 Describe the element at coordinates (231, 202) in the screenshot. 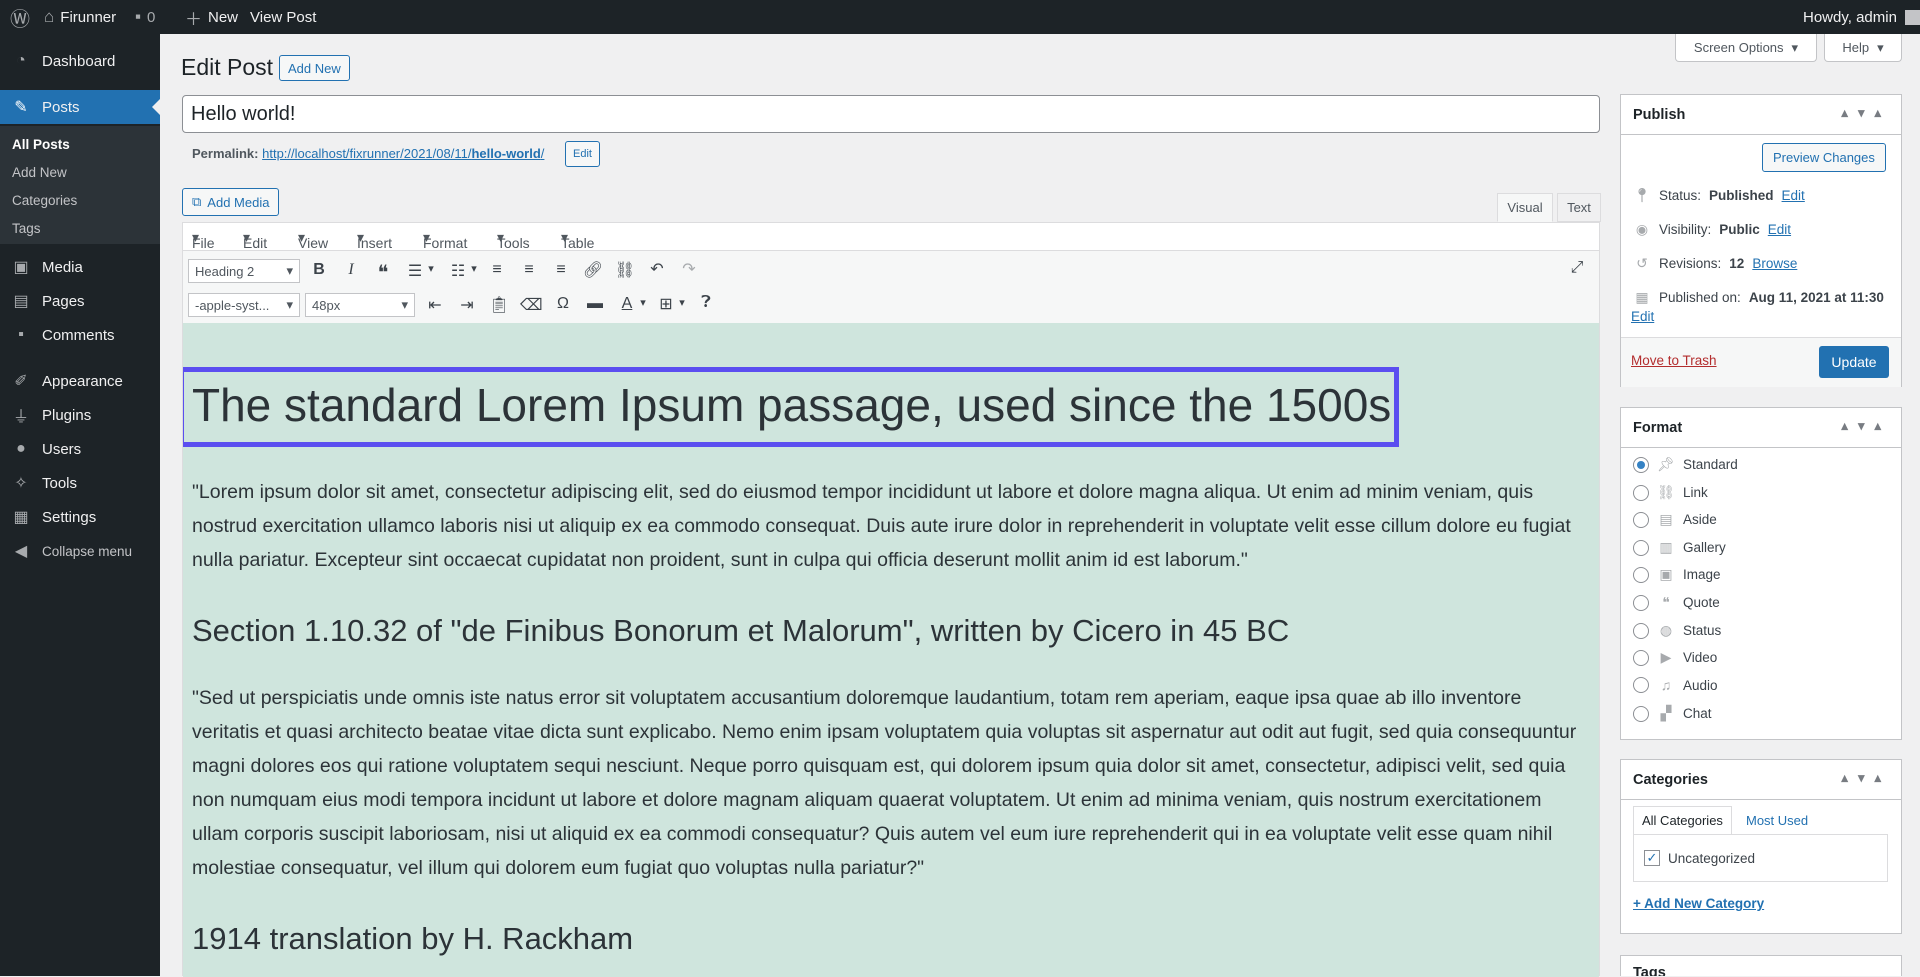

I see `add-media-button: ⧉ Add Media` at that location.